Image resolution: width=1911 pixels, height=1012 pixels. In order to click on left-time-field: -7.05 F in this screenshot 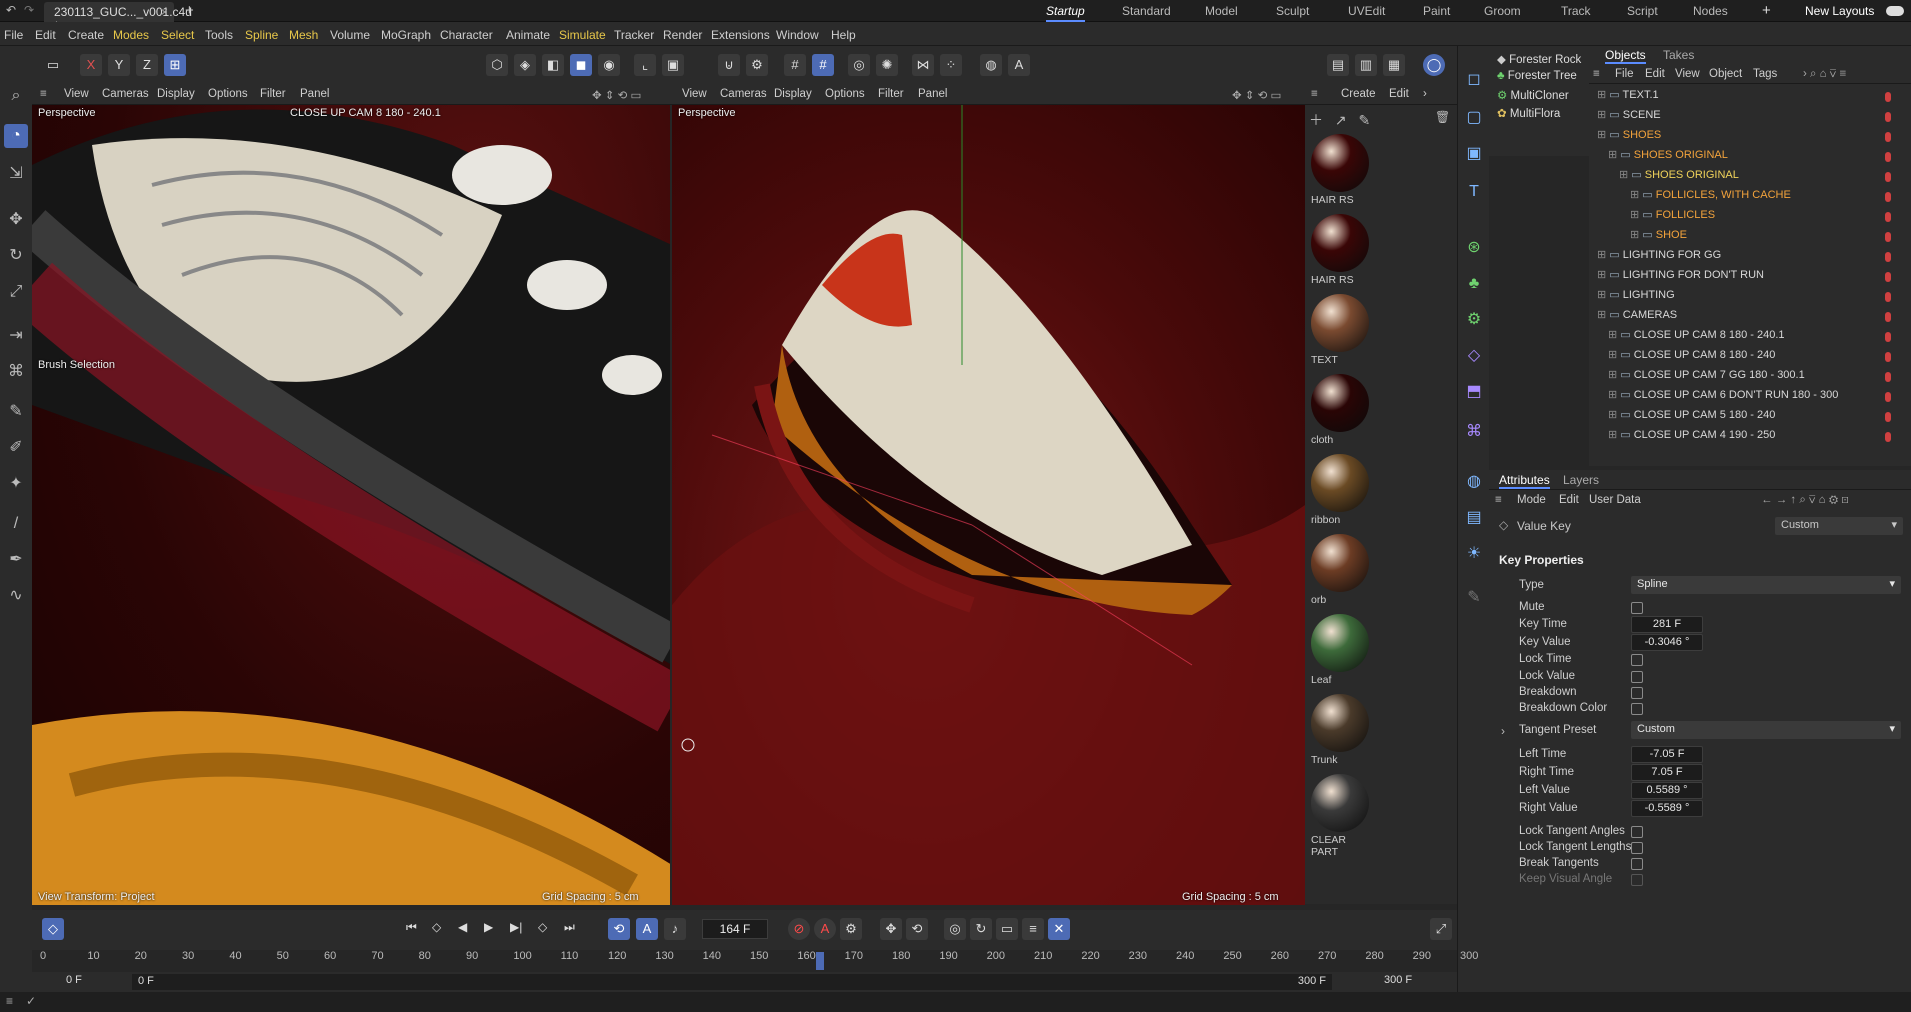, I will do `click(1667, 754)`.